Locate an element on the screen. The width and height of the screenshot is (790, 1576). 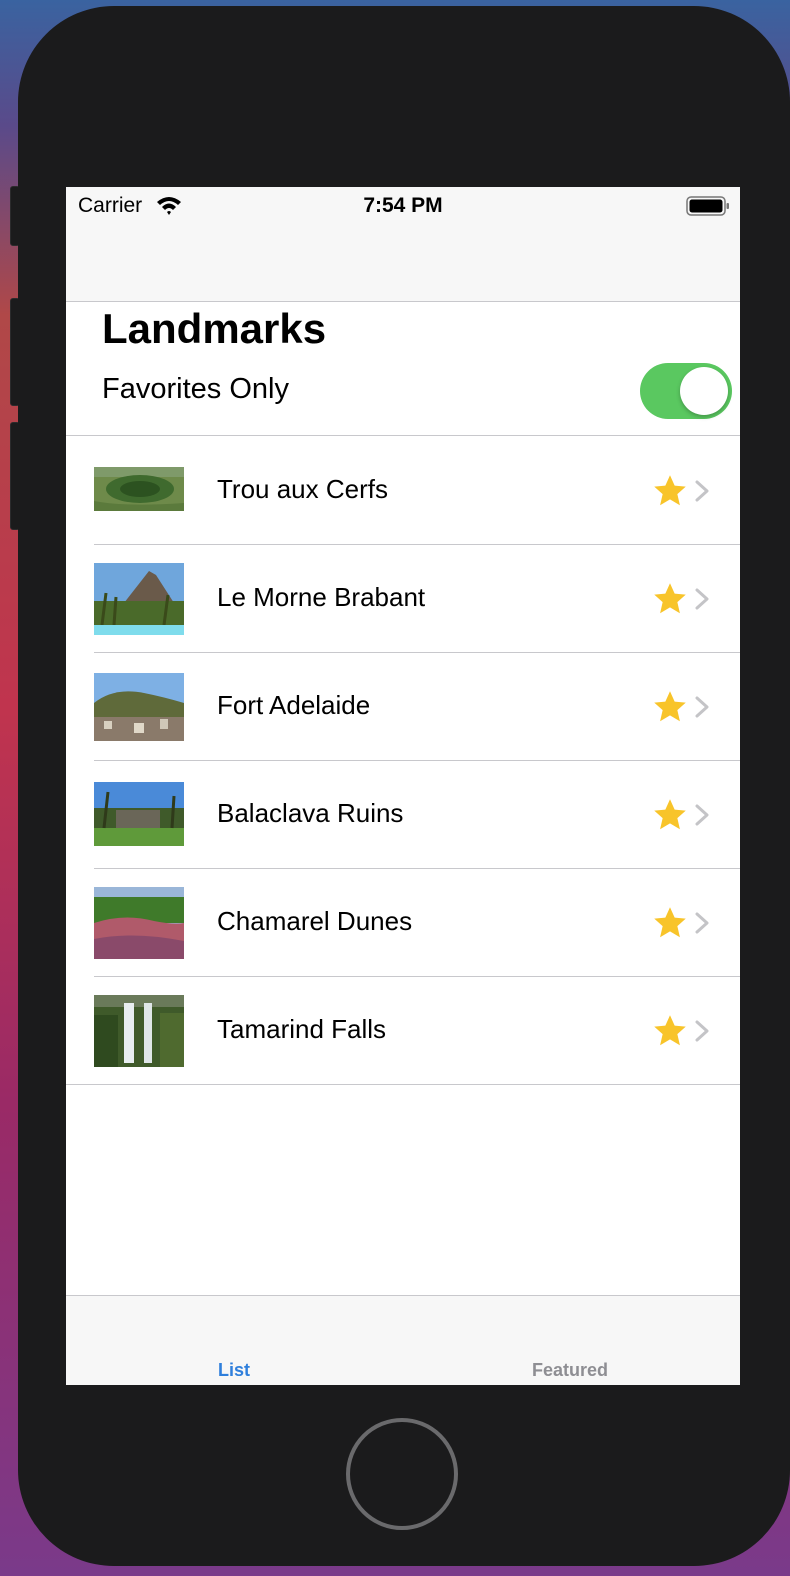
home-button is located at coordinates (402, 1474).